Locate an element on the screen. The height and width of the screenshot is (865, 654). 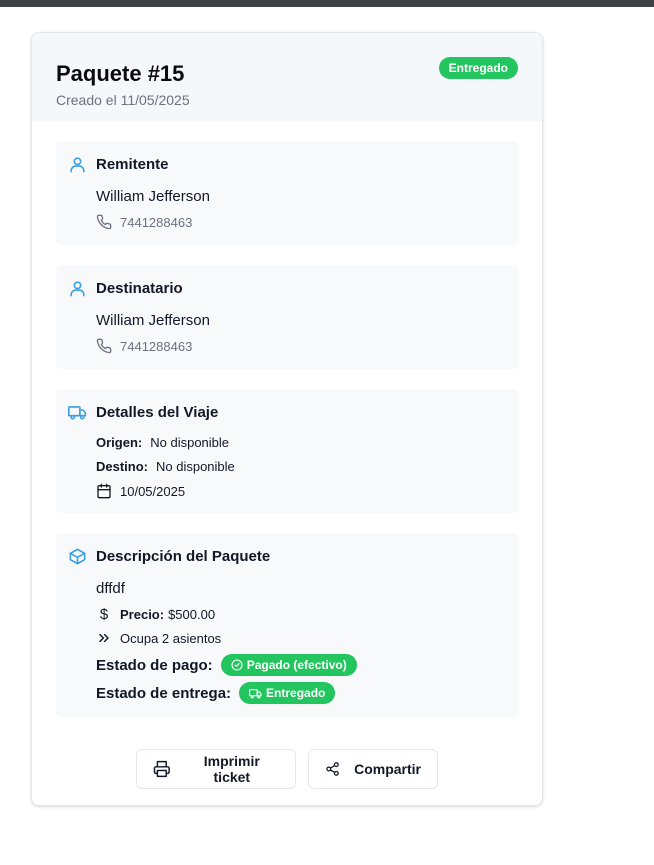
print-ticket-label: Imprimir ticket is located at coordinates (231, 769).